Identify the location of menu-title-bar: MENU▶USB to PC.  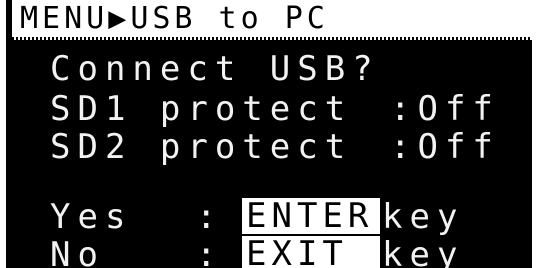
(269, 20).